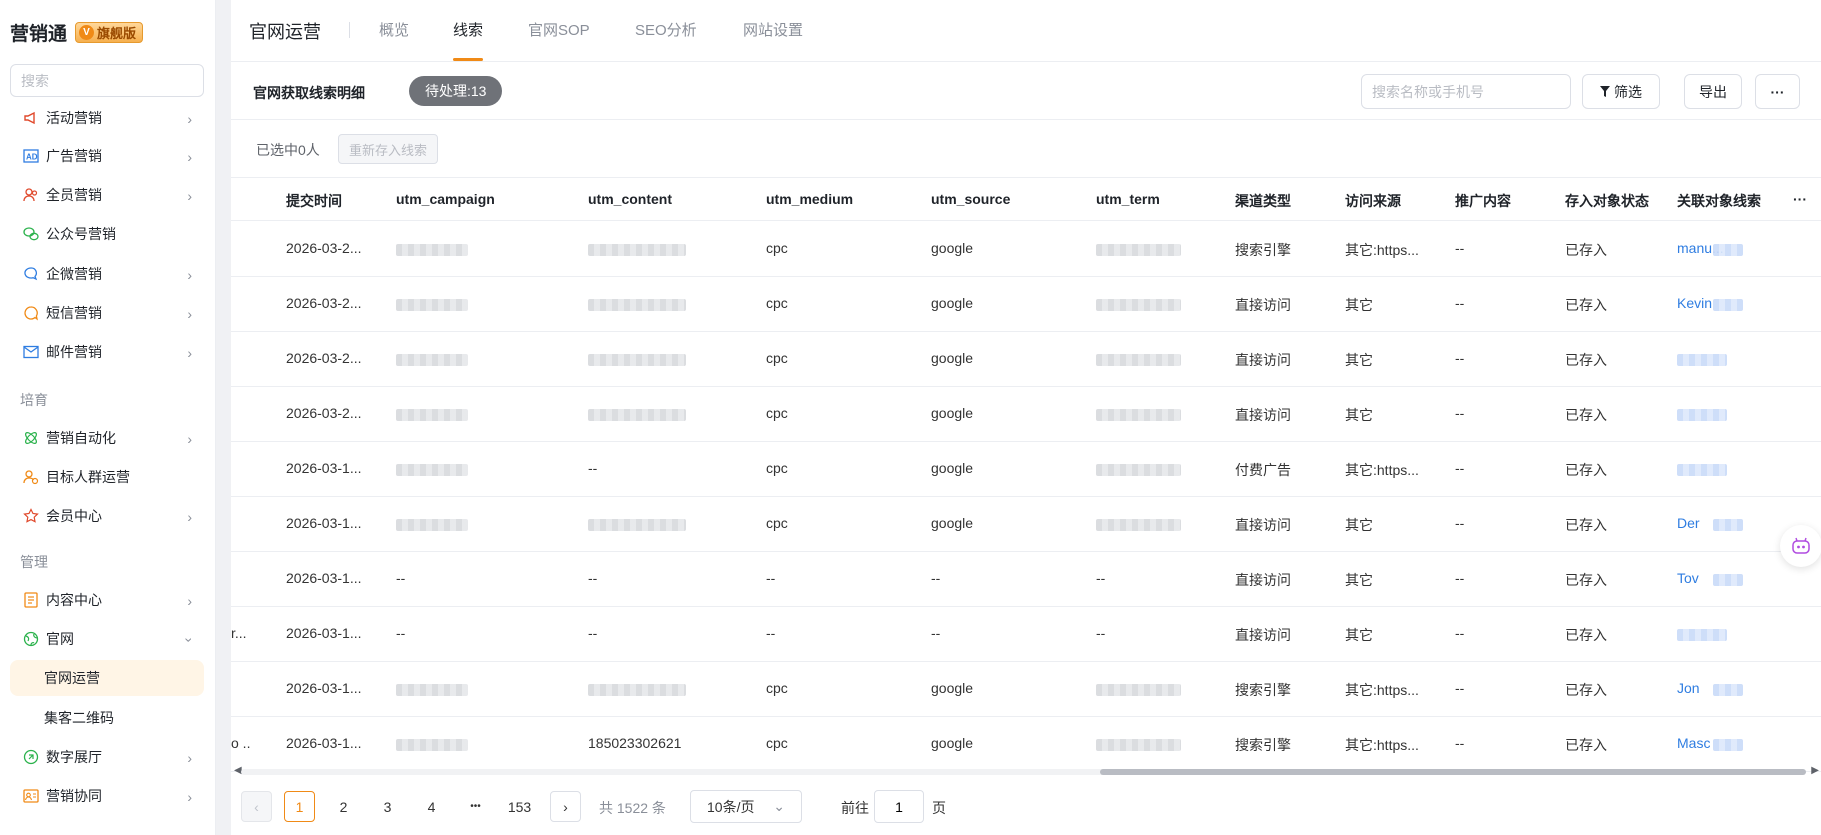 Image resolution: width=1821 pixels, height=835 pixels. Describe the element at coordinates (475, 806) in the screenshot. I see `more-pages-button: •••` at that location.